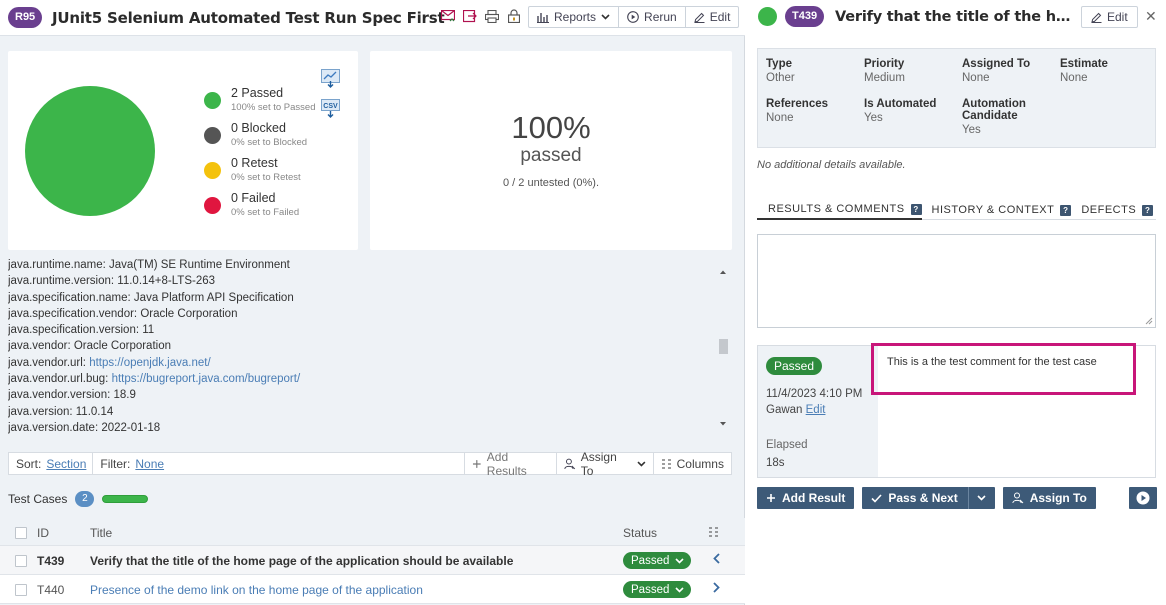 Image resolution: width=1166 pixels, height=605 pixels. I want to click on field-label: Automation Candidate, so click(994, 110).